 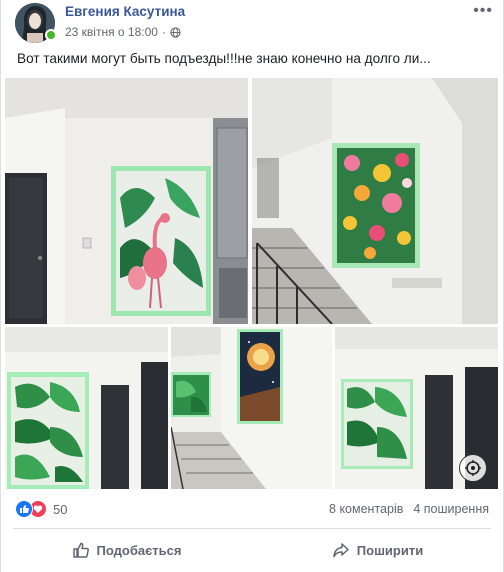 What do you see at coordinates (252, 528) in the screenshot?
I see `divider` at bounding box center [252, 528].